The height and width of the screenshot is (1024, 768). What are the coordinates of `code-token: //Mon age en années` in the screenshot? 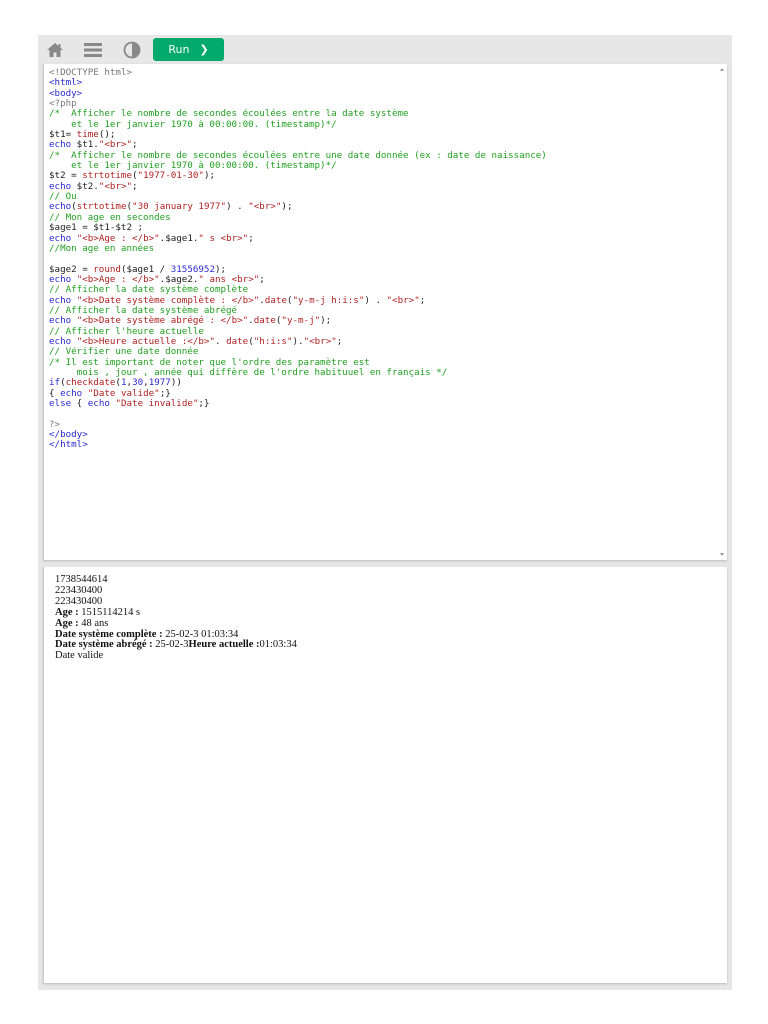 It's located at (102, 248).